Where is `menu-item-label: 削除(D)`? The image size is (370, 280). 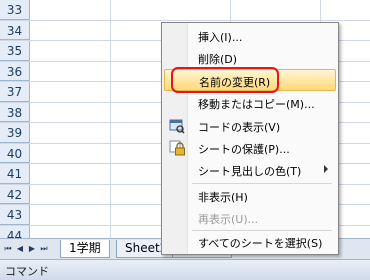 menu-item-label: 削除(D) is located at coordinates (218, 59).